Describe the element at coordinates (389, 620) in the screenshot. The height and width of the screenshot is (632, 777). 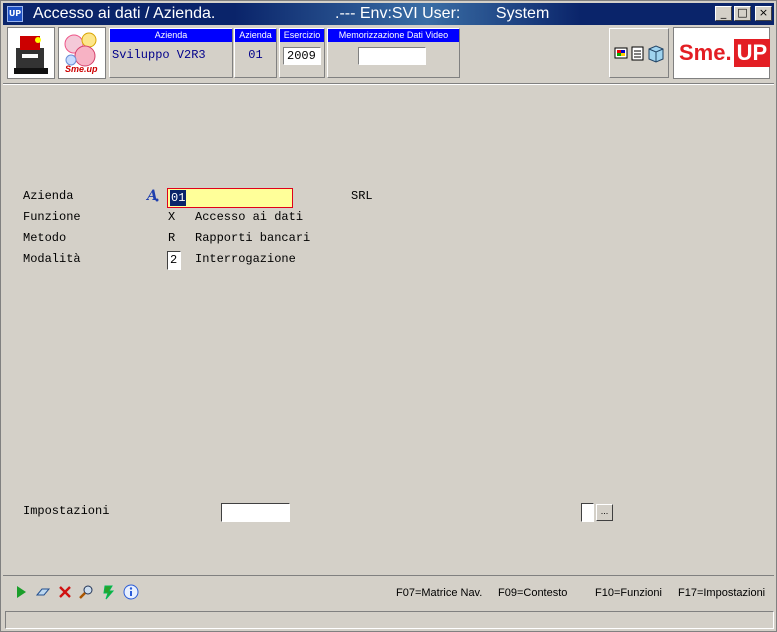
I see `status-bar` at that location.